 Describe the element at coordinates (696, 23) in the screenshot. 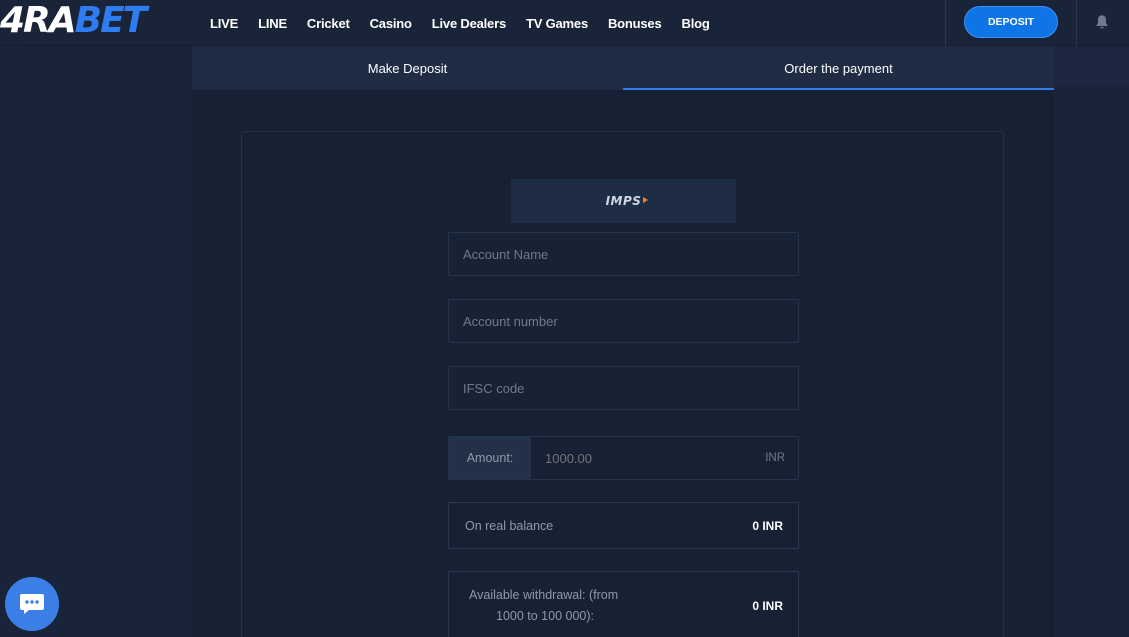

I see `nav-item-blog: Blog` at that location.